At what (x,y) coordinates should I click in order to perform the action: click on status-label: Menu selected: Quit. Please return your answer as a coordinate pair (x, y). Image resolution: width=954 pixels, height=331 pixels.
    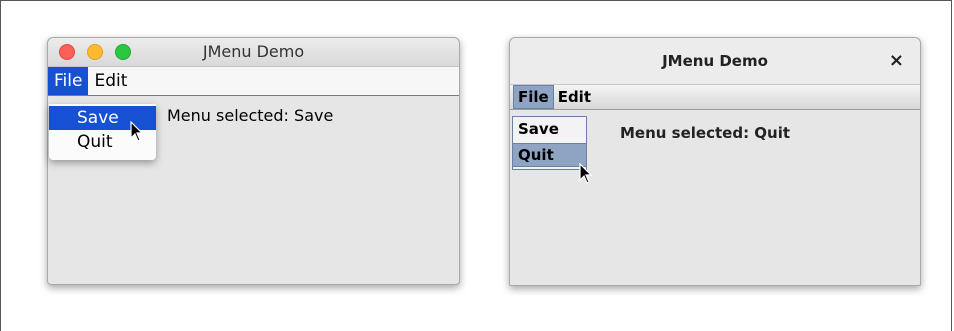
    Looking at the image, I should click on (705, 133).